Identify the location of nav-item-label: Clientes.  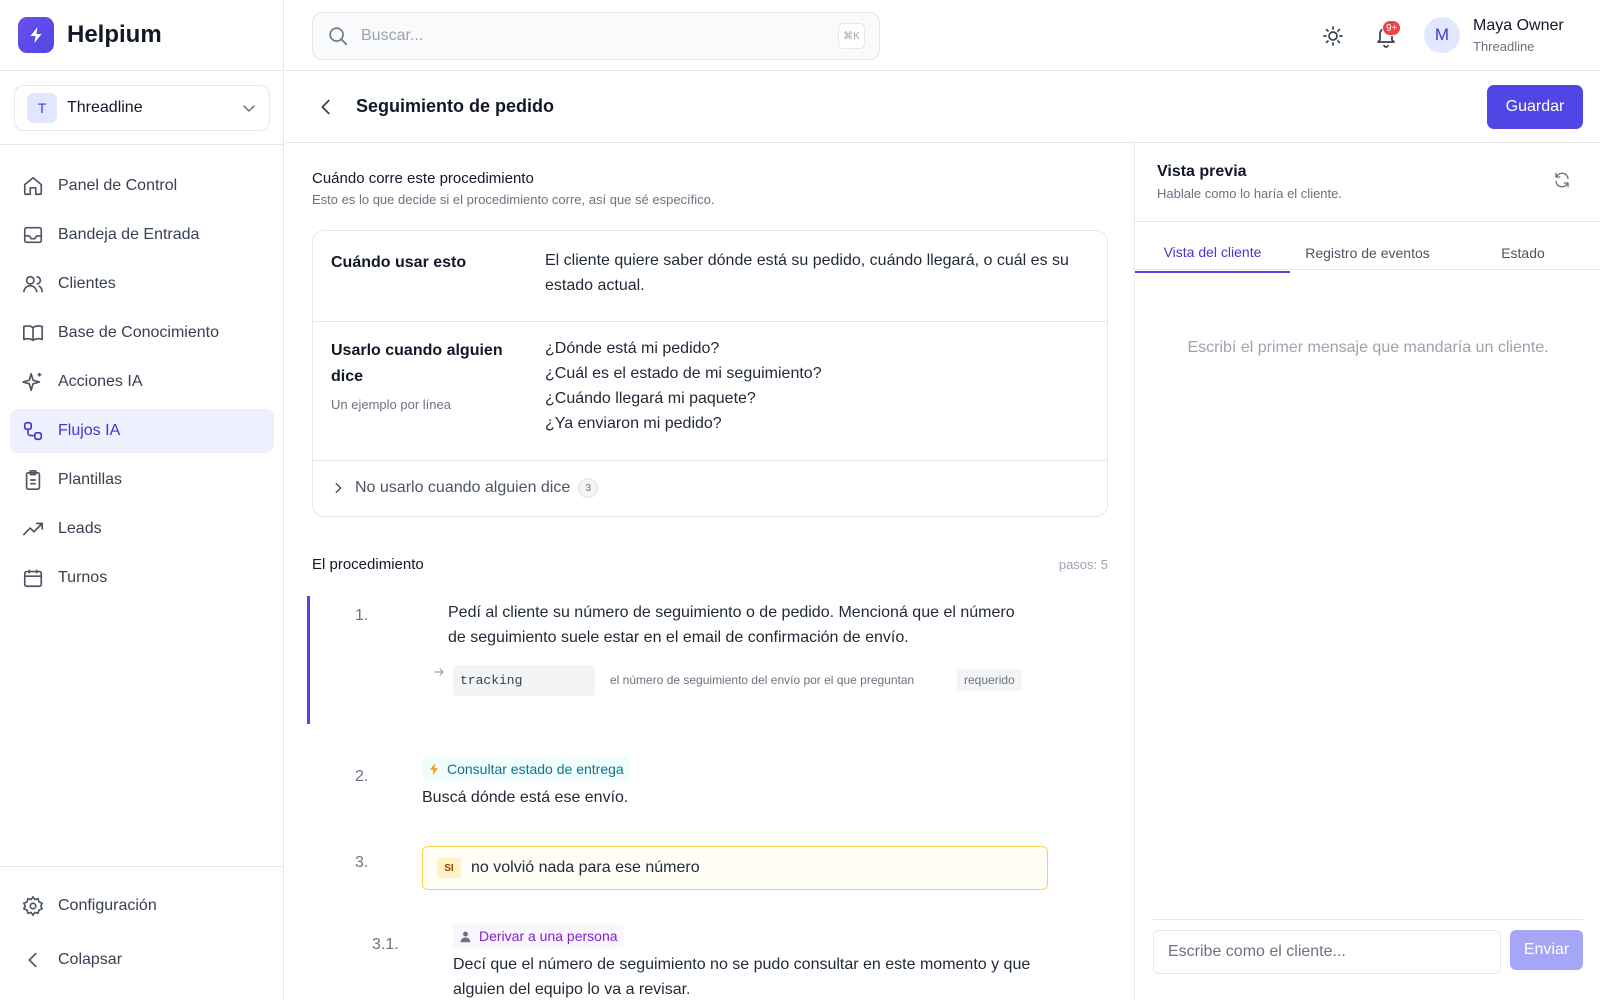
(87, 283).